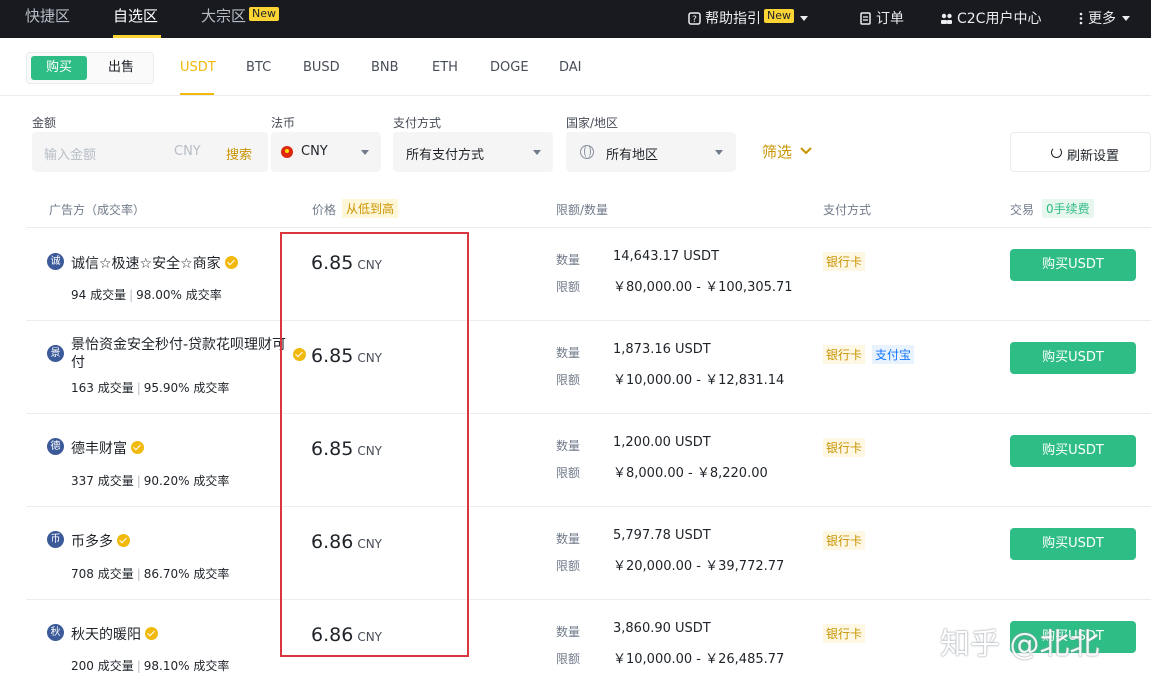 Image resolution: width=1151 pixels, height=692 pixels. I want to click on refresh-settings-button: 刷新设置, so click(1080, 152).